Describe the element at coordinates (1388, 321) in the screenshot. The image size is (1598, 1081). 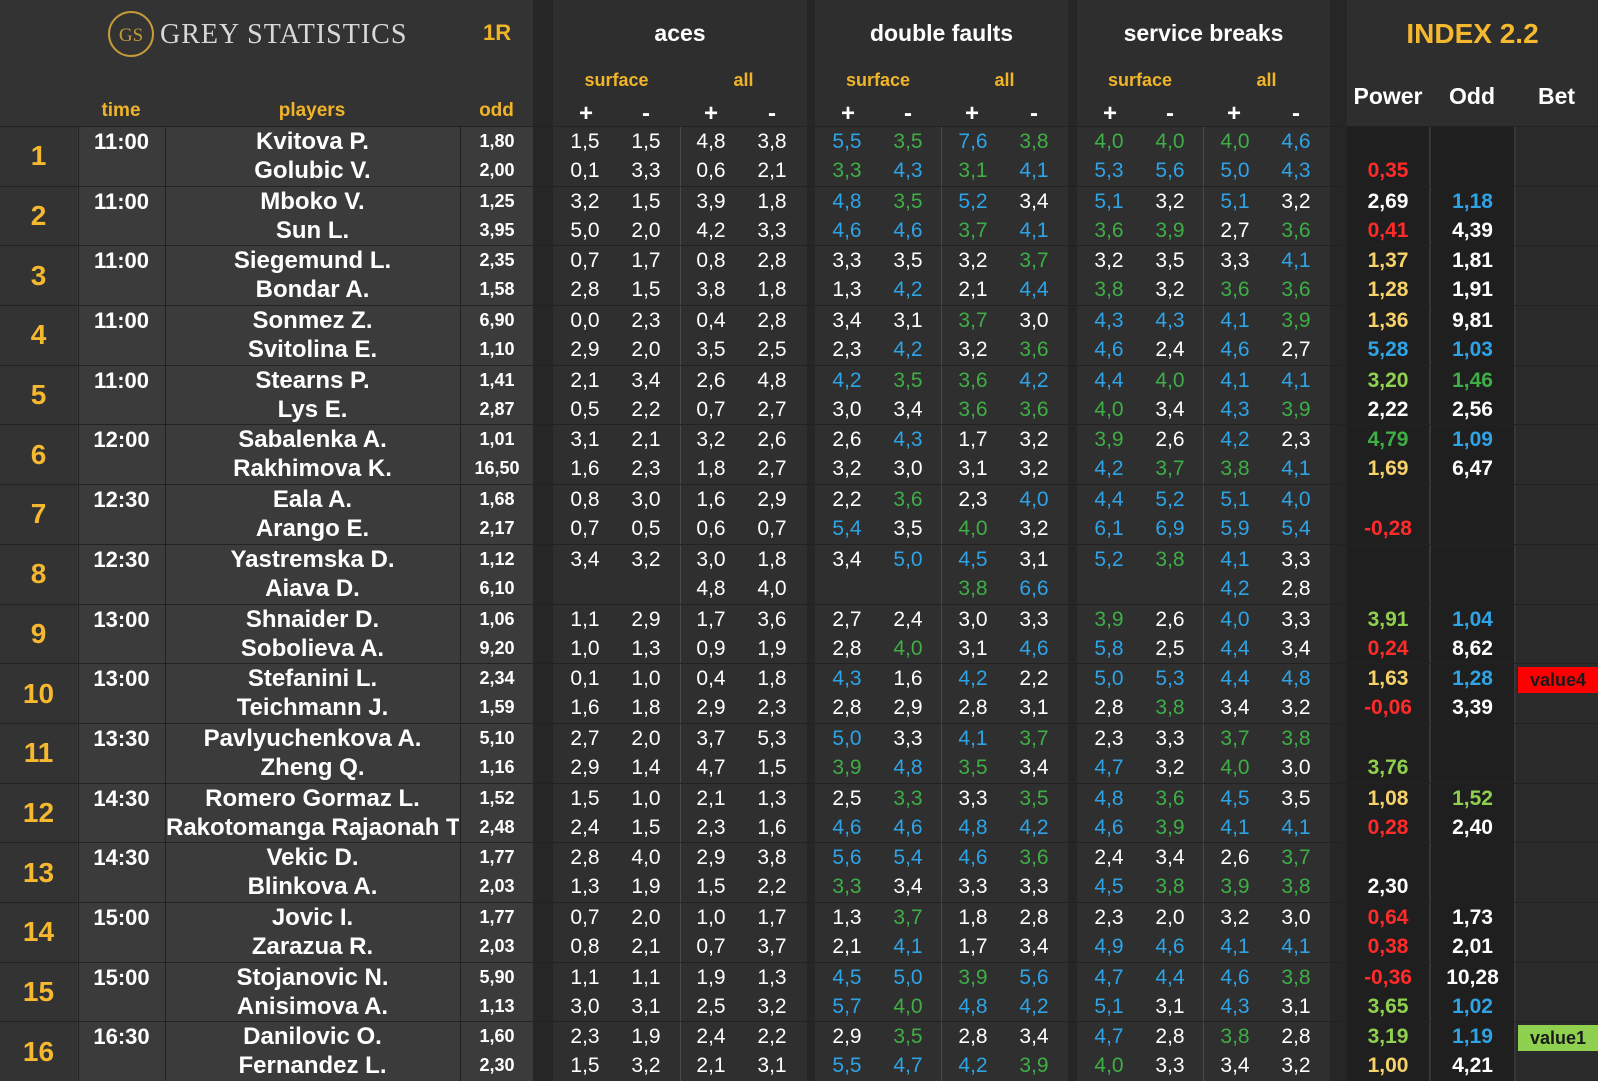
I see `power-value: 1,36` at that location.